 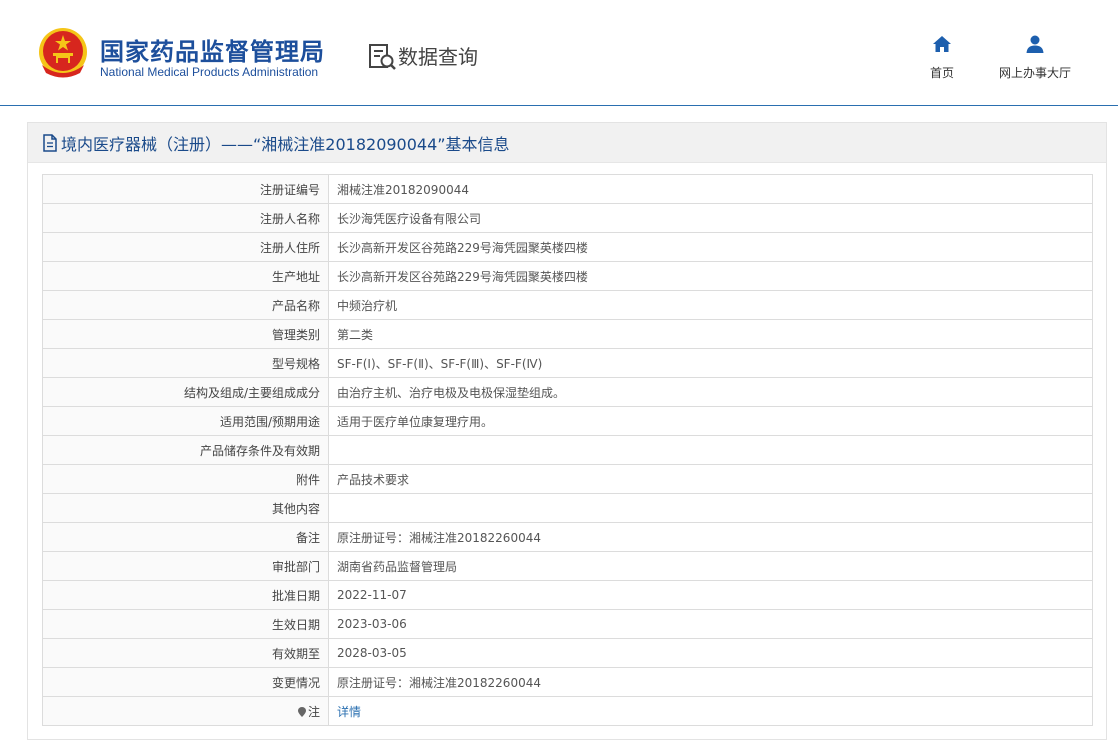 I want to click on field-label: 附件, so click(x=185, y=479).